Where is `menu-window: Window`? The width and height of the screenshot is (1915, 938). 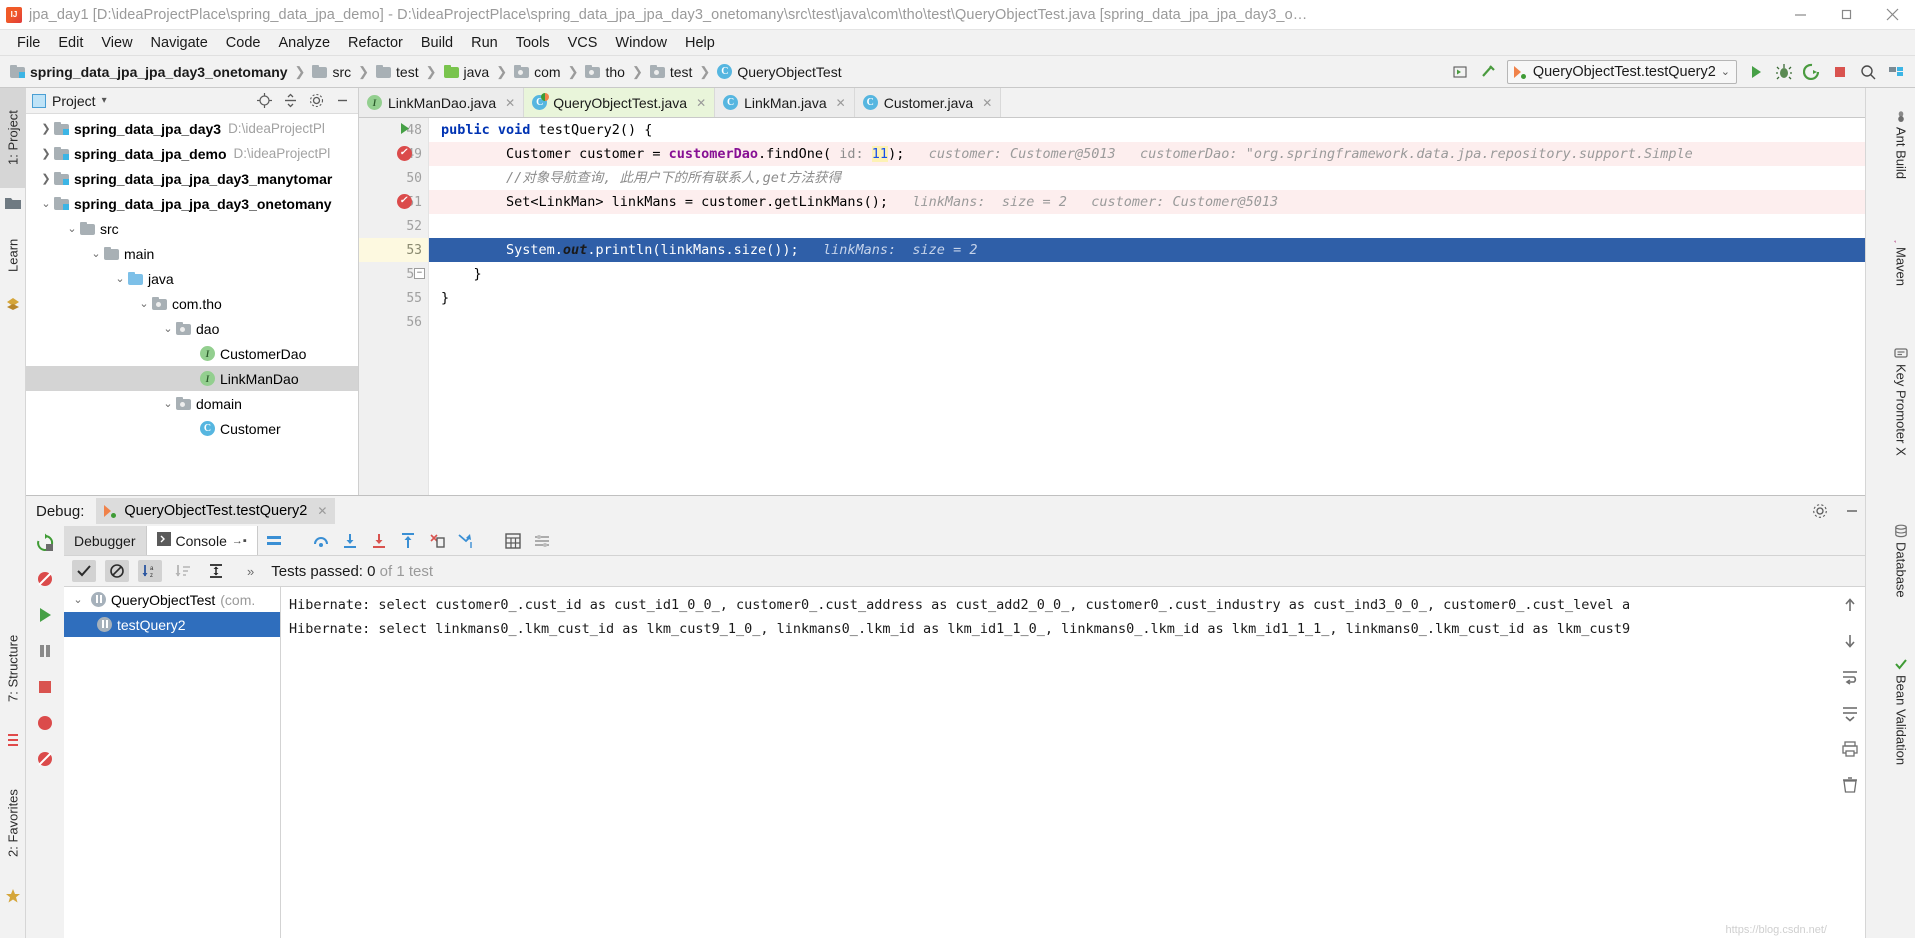 menu-window: Window is located at coordinates (641, 43).